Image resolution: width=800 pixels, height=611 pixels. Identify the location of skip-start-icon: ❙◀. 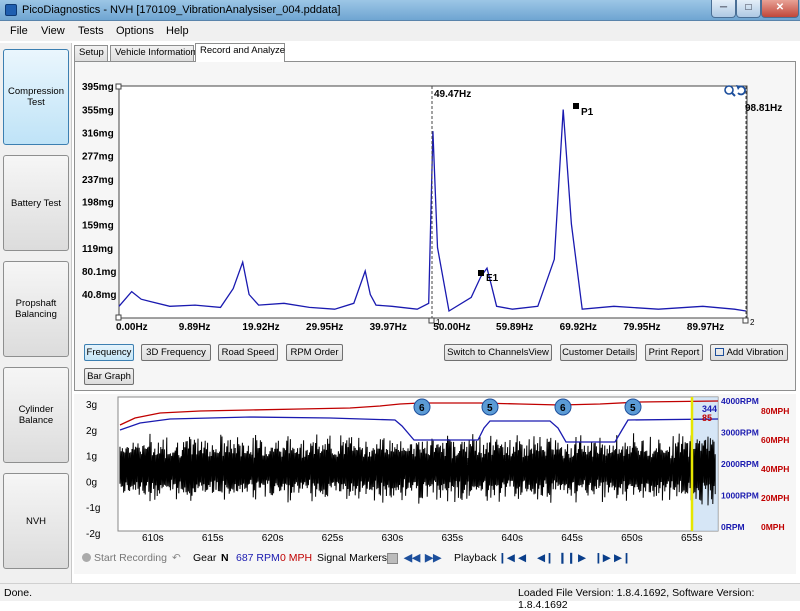
(506, 558).